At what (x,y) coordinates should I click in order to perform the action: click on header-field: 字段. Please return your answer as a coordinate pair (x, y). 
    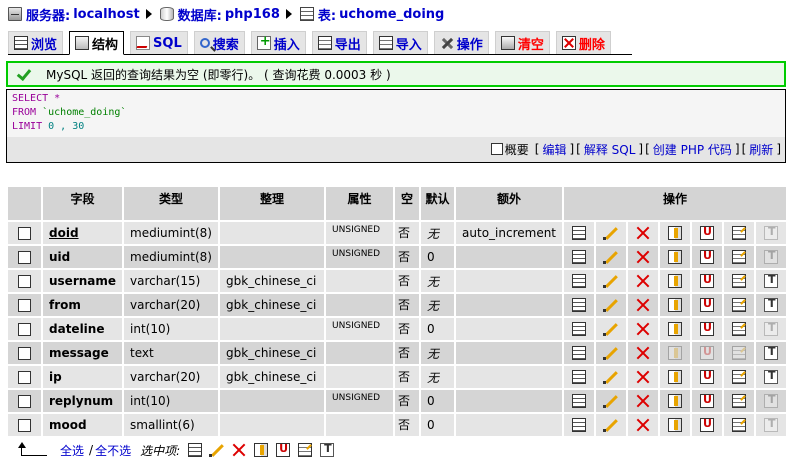
    Looking at the image, I should click on (83, 203).